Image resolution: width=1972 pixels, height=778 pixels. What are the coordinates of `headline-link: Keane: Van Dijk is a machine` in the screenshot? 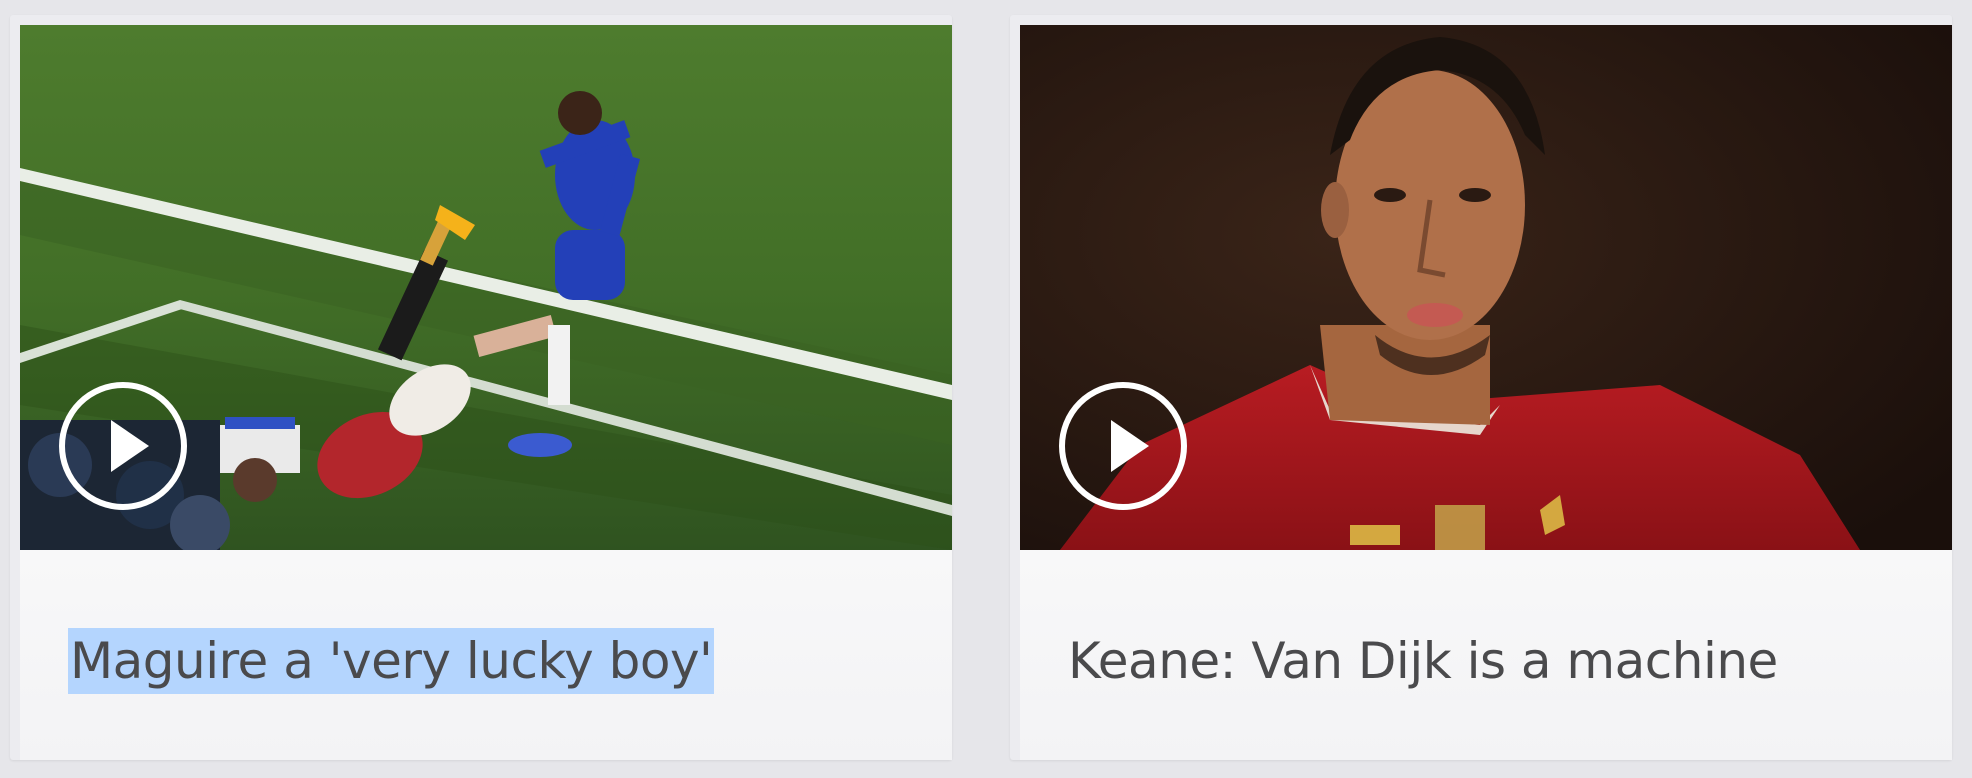 It's located at (1423, 661).